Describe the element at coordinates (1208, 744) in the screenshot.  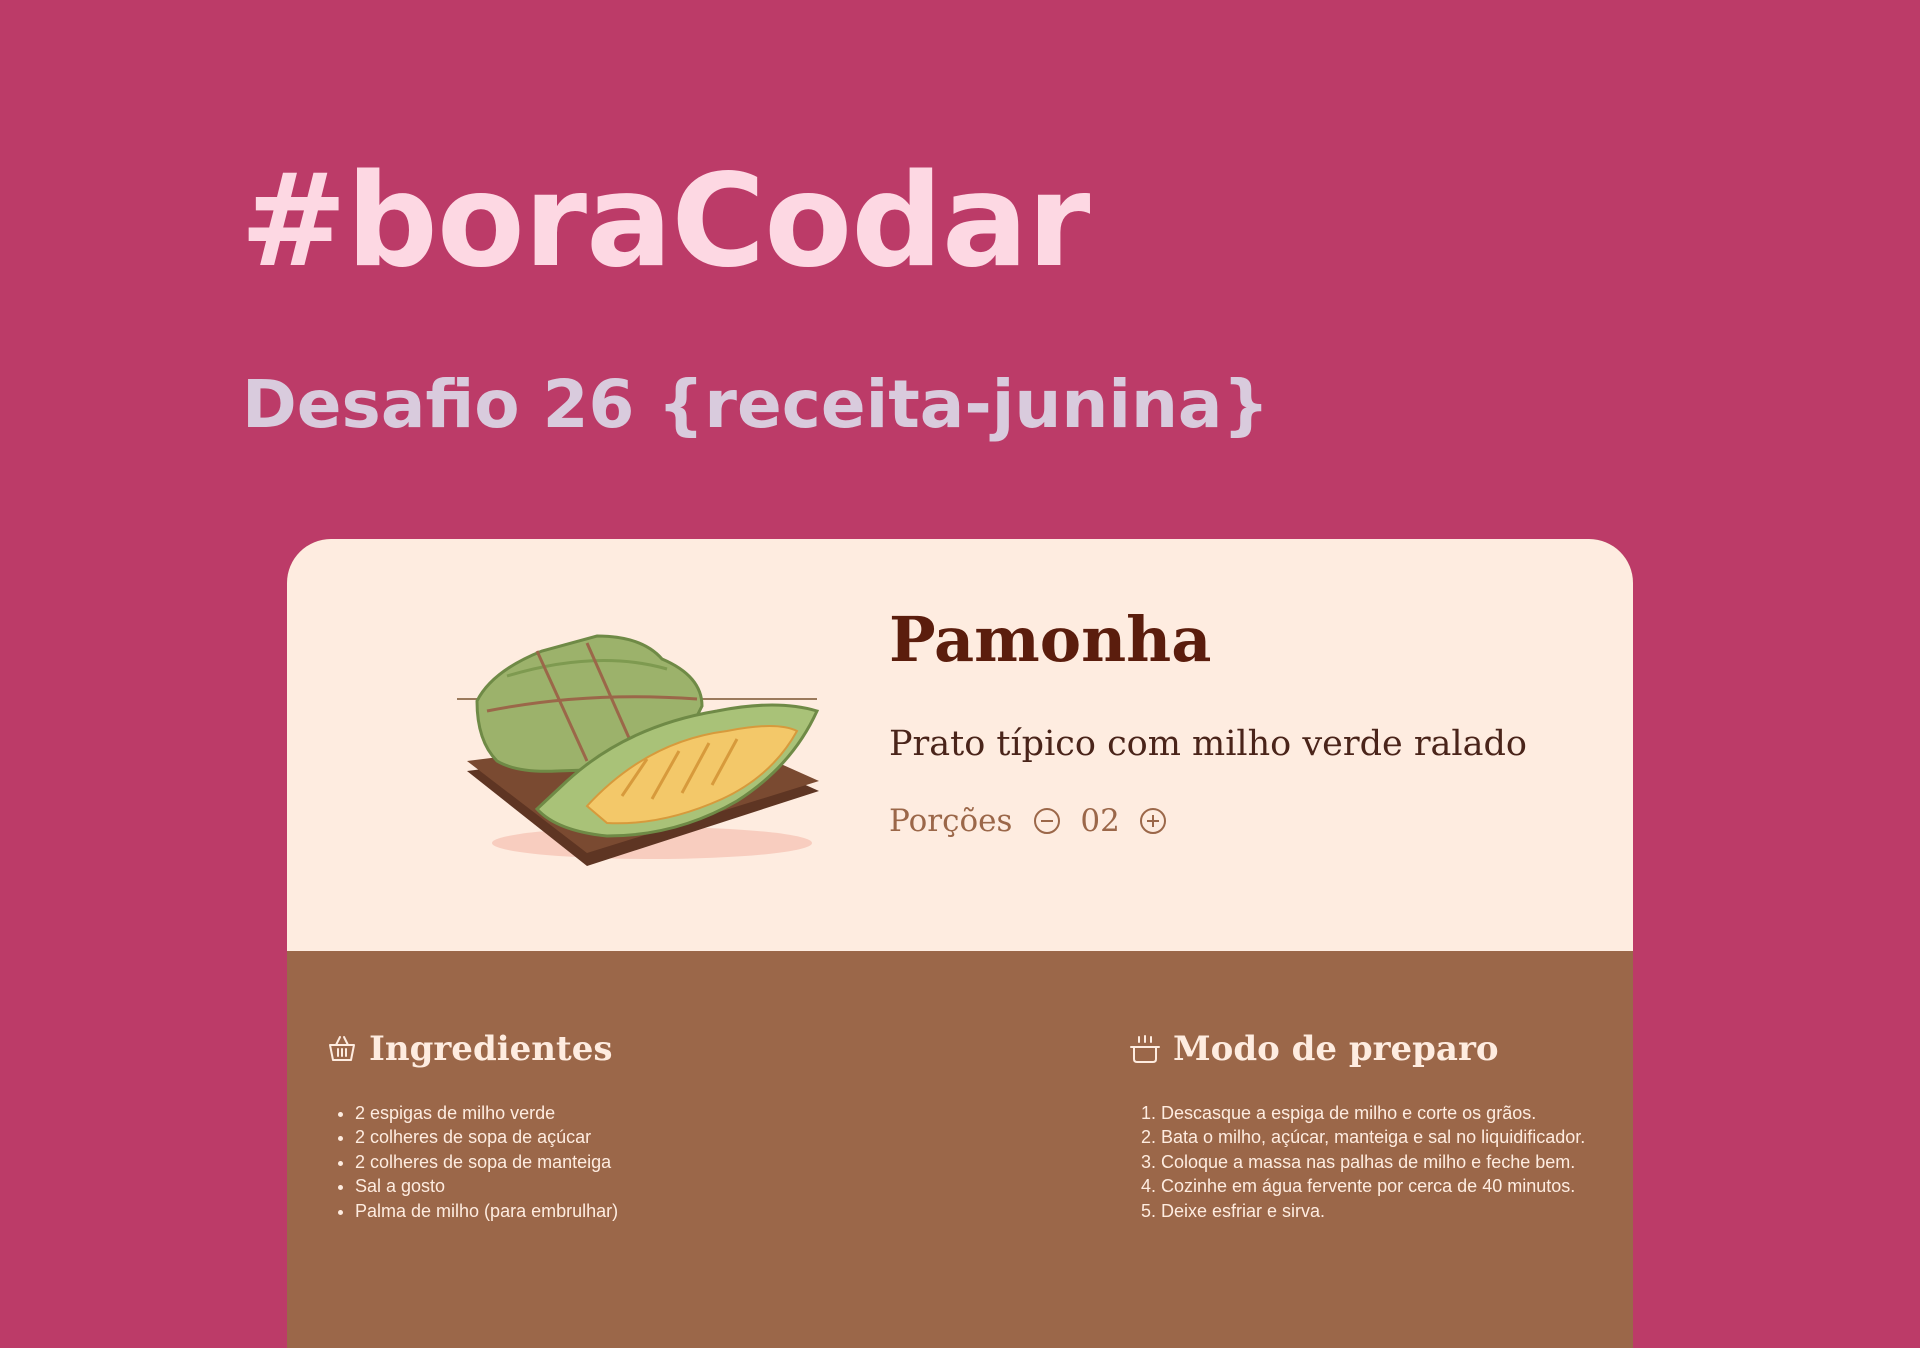
I see `recipe-description: Prato típico com milho verde ralado` at that location.